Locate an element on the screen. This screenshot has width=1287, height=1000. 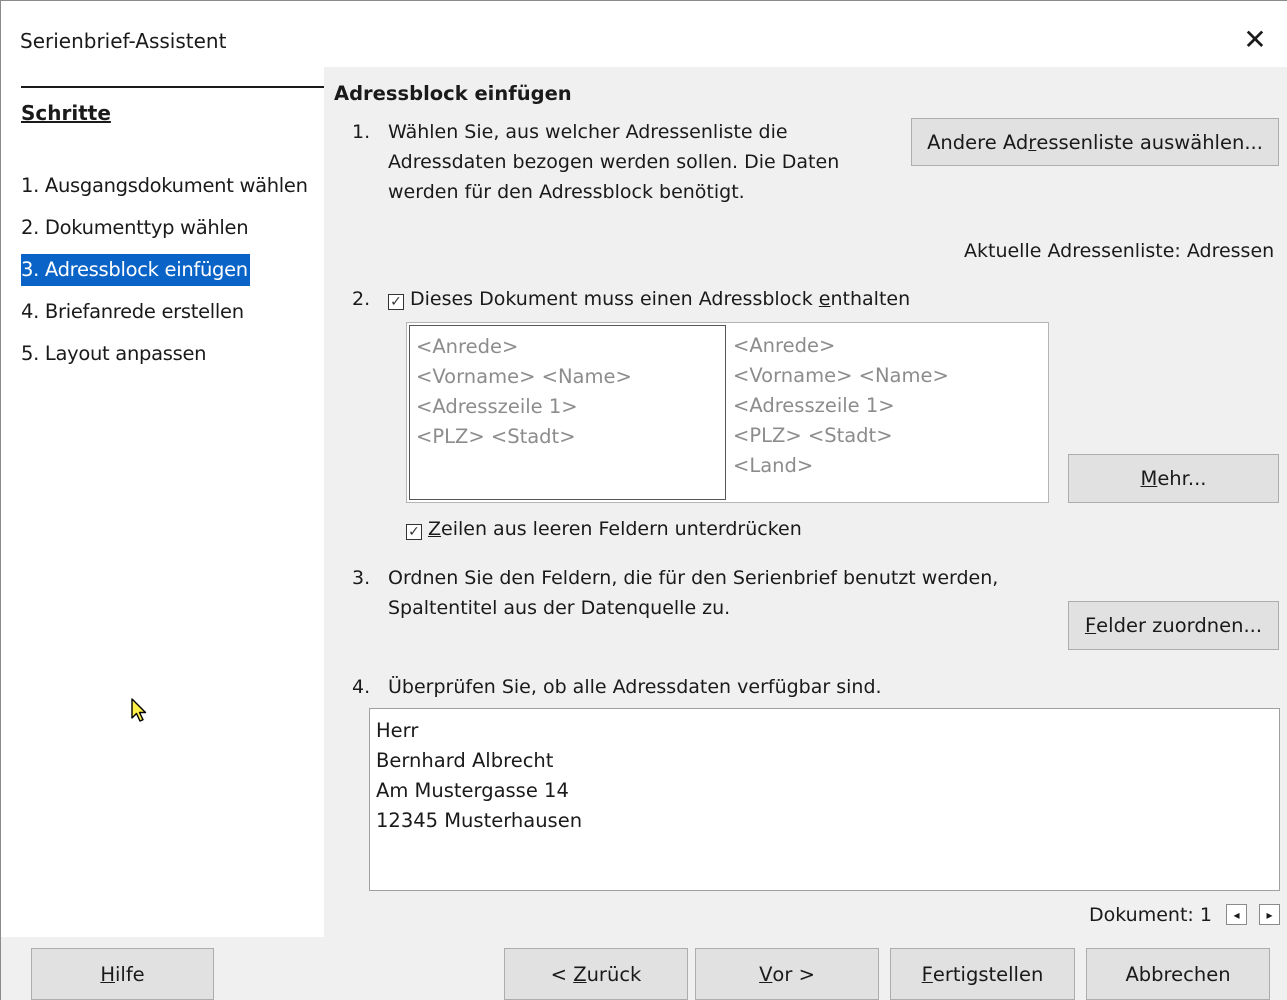
preview-line: Am Mustergasse 14 is located at coordinates (472, 790).